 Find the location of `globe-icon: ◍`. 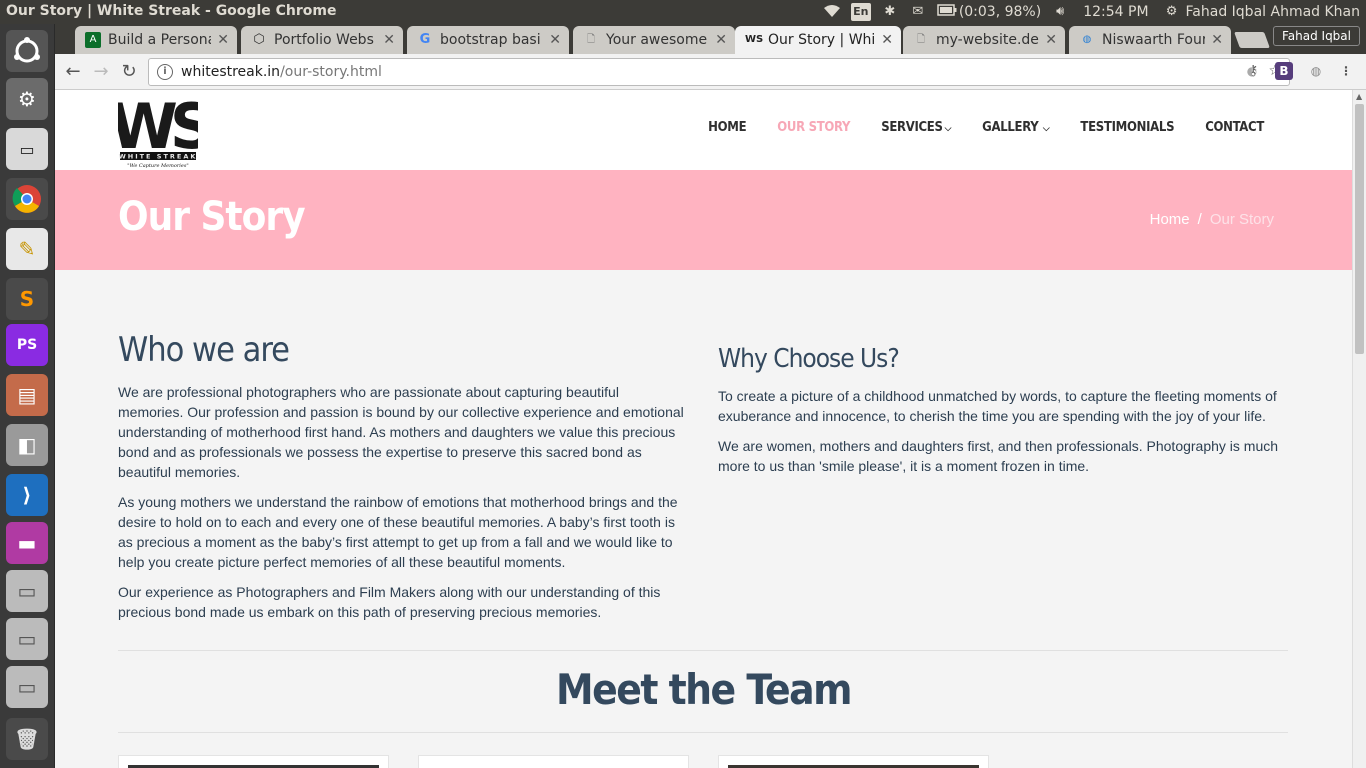

globe-icon: ◍ is located at coordinates (1087, 39).